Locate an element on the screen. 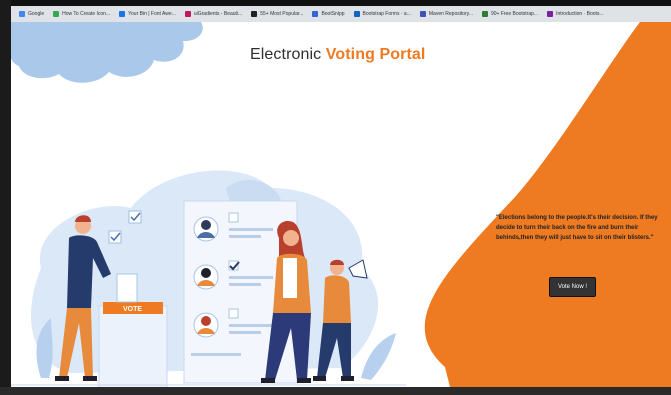 This screenshot has width=671, height=395. title-plain: Electronic is located at coordinates (288, 54).